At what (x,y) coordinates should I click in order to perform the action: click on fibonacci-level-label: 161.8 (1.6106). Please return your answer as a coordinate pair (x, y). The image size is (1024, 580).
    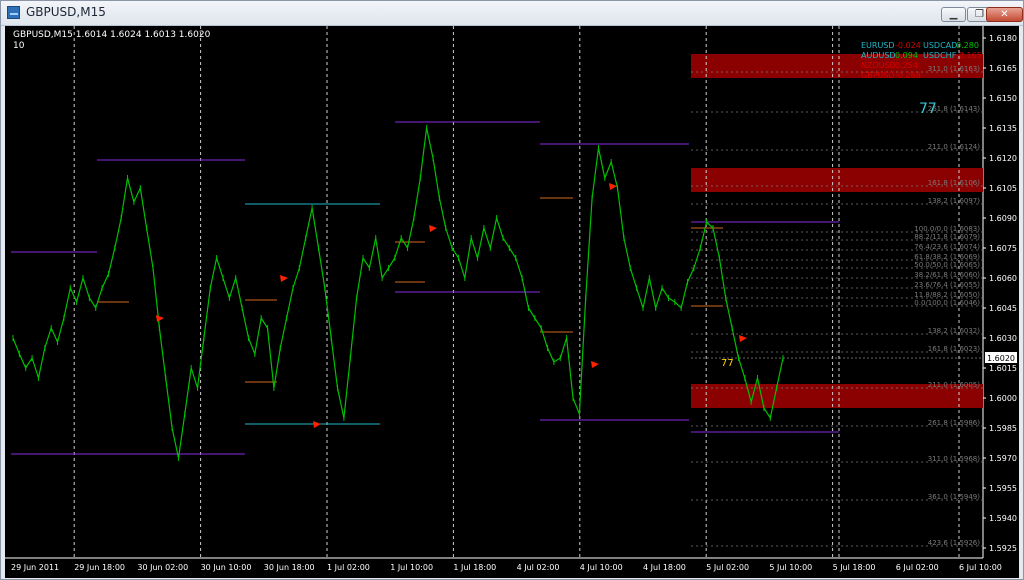
    Looking at the image, I should click on (954, 183).